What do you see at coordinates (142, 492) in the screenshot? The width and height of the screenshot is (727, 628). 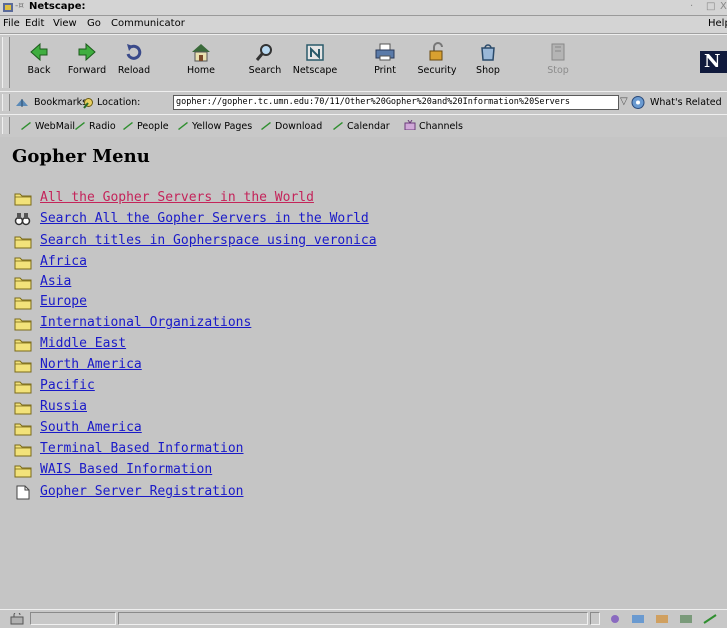 I see `gopher-link: Gopher Server Registration` at bounding box center [142, 492].